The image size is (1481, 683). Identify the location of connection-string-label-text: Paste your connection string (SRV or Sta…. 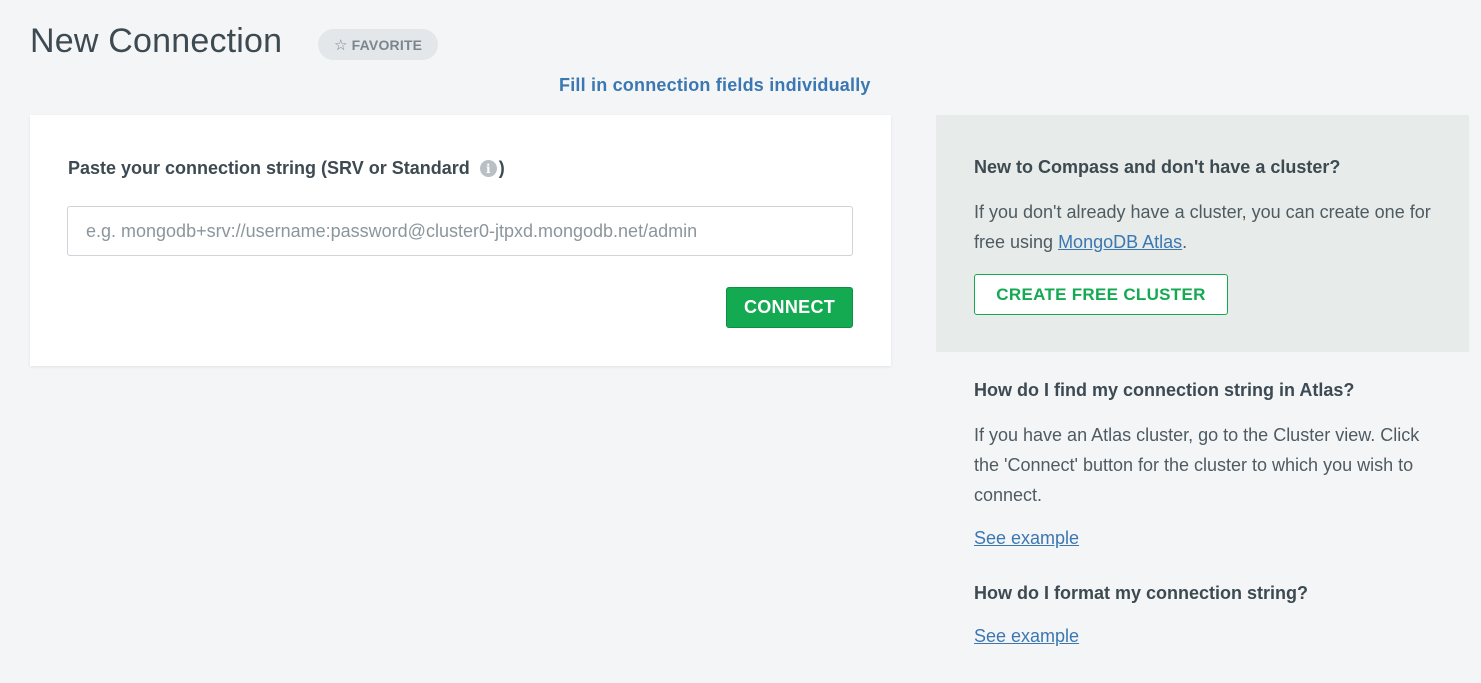
(269, 168).